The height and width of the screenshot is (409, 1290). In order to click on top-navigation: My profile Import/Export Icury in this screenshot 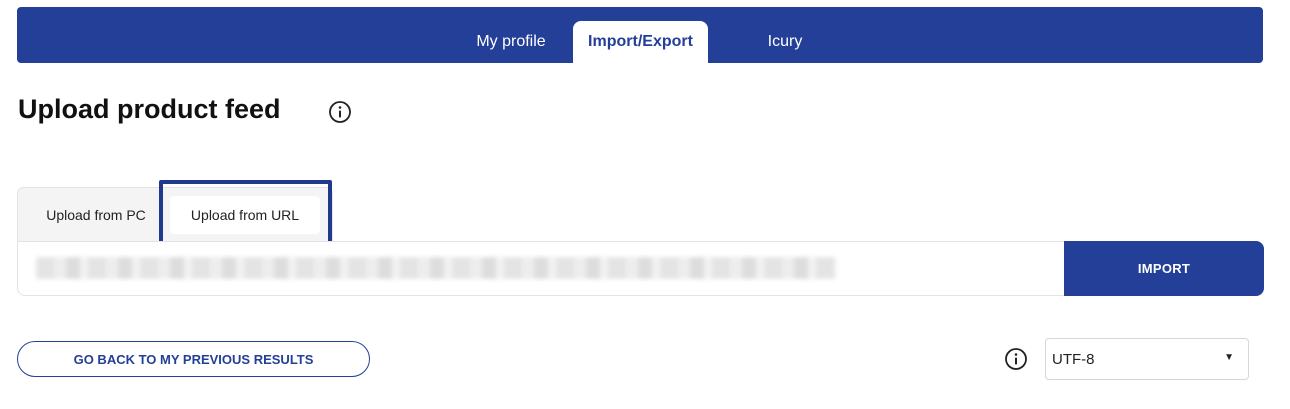, I will do `click(640, 35)`.